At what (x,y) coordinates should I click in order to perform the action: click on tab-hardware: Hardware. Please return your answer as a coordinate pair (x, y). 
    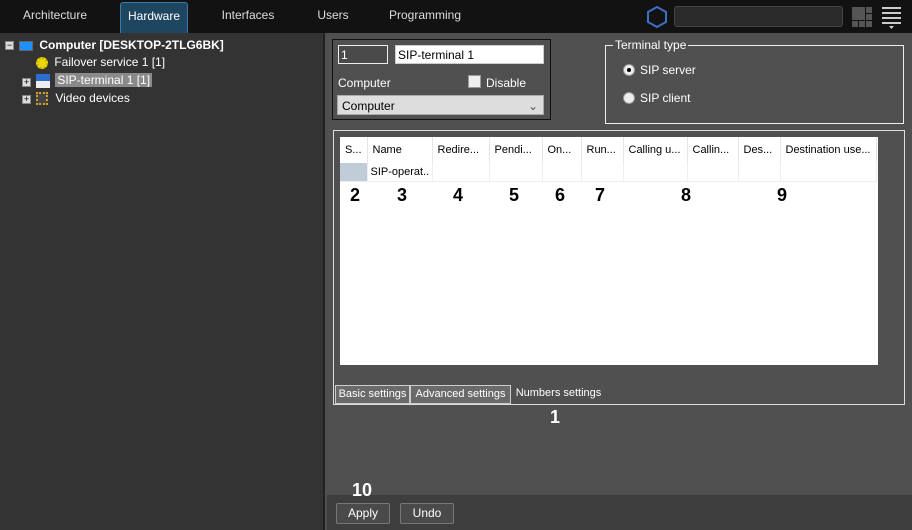
    Looking at the image, I should click on (154, 17).